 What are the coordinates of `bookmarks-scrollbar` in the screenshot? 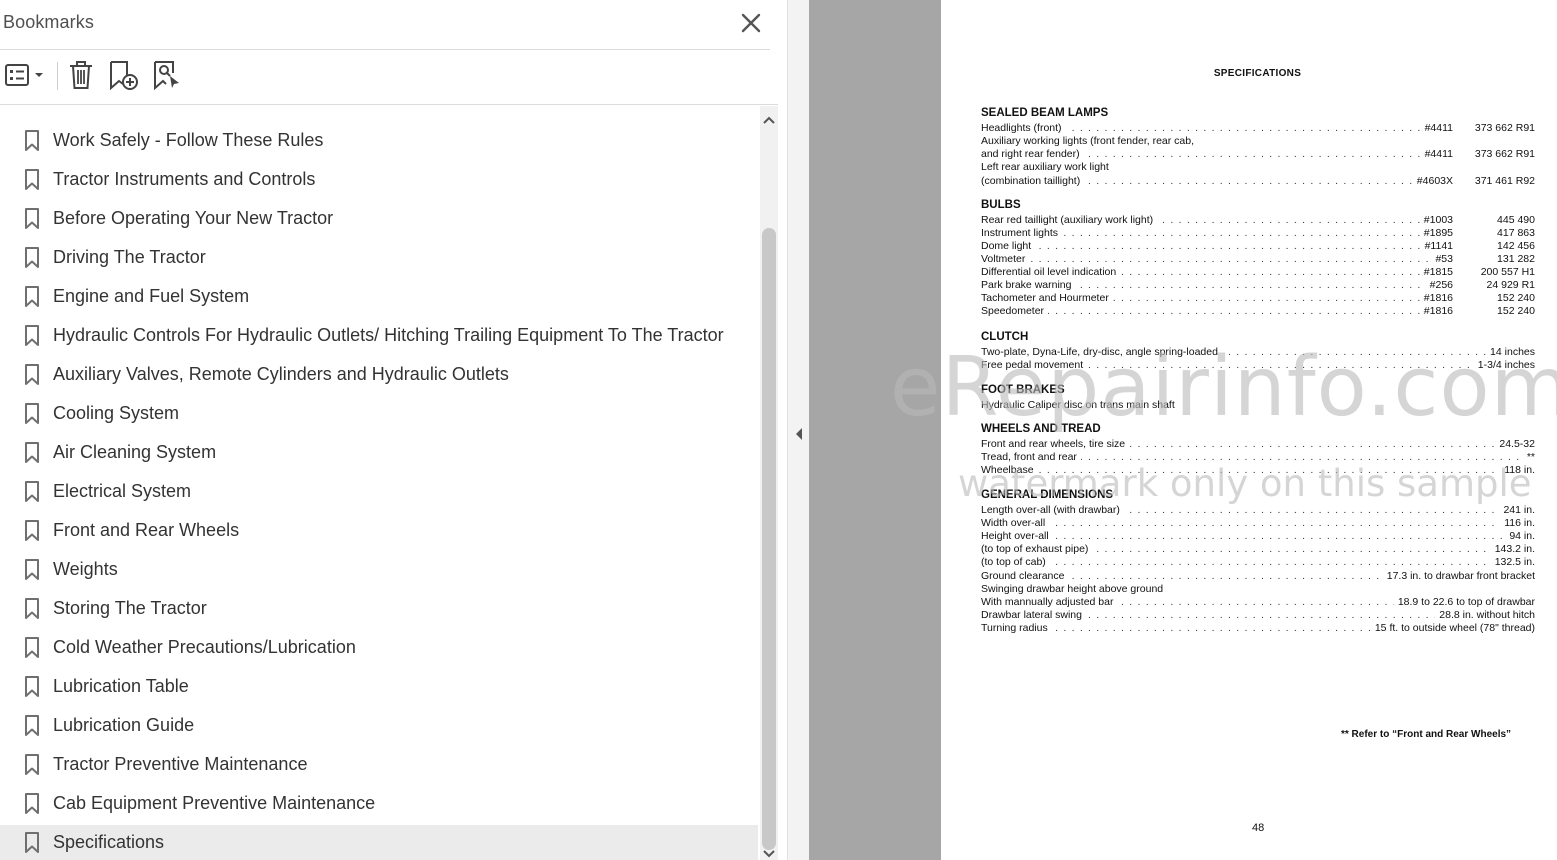 It's located at (769, 483).